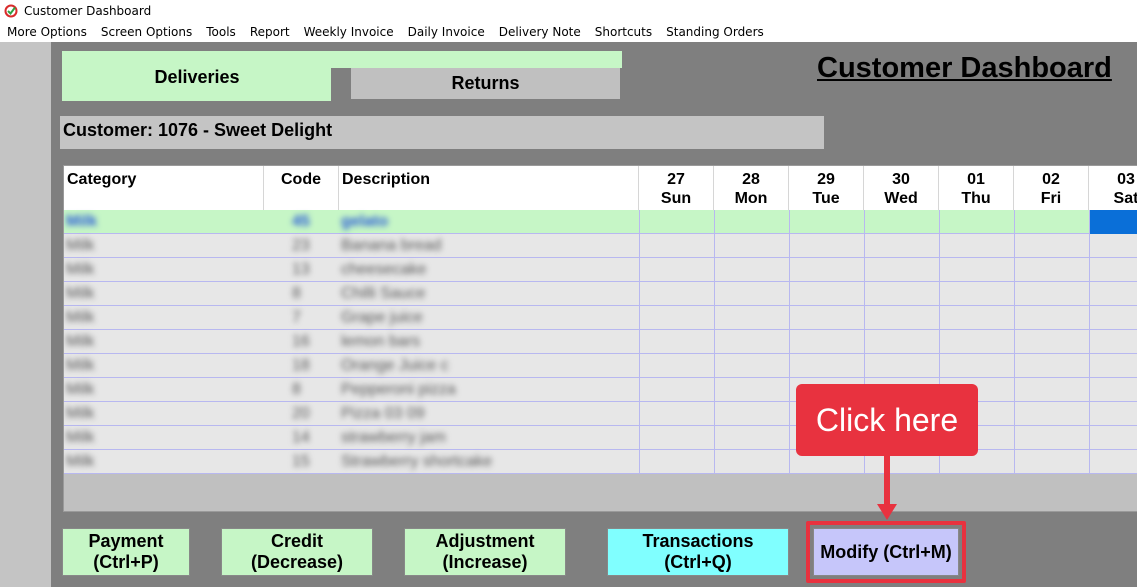  I want to click on menu-screen-options: Screen Options, so click(146, 32).